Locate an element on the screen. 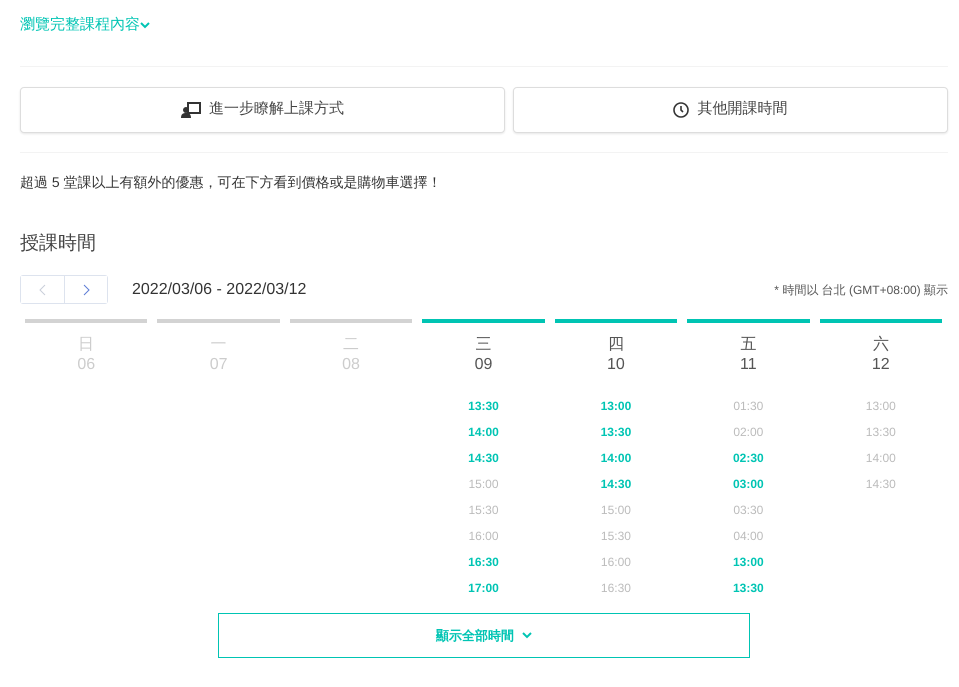 The width and height of the screenshot is (959, 687). weekday-label: 五 is located at coordinates (748, 344).